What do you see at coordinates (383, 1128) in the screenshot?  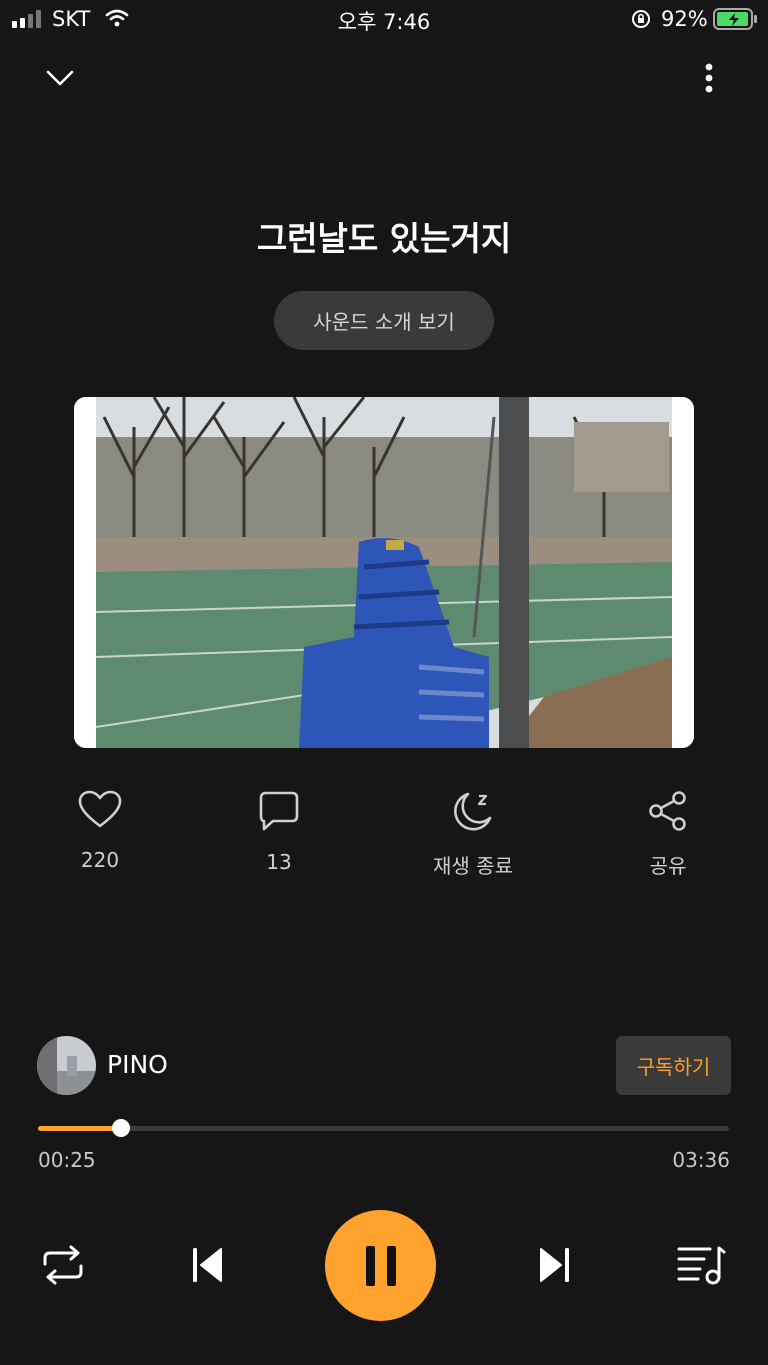 I see `progress-track` at bounding box center [383, 1128].